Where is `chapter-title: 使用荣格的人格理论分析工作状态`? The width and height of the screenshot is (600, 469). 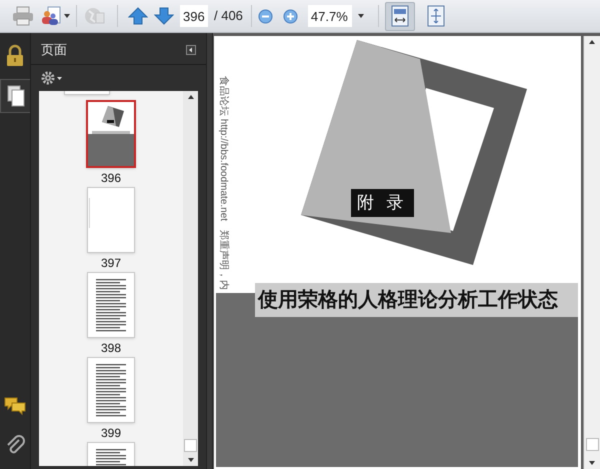
chapter-title: 使用荣格的人格理论分析工作状态 is located at coordinates (416, 300).